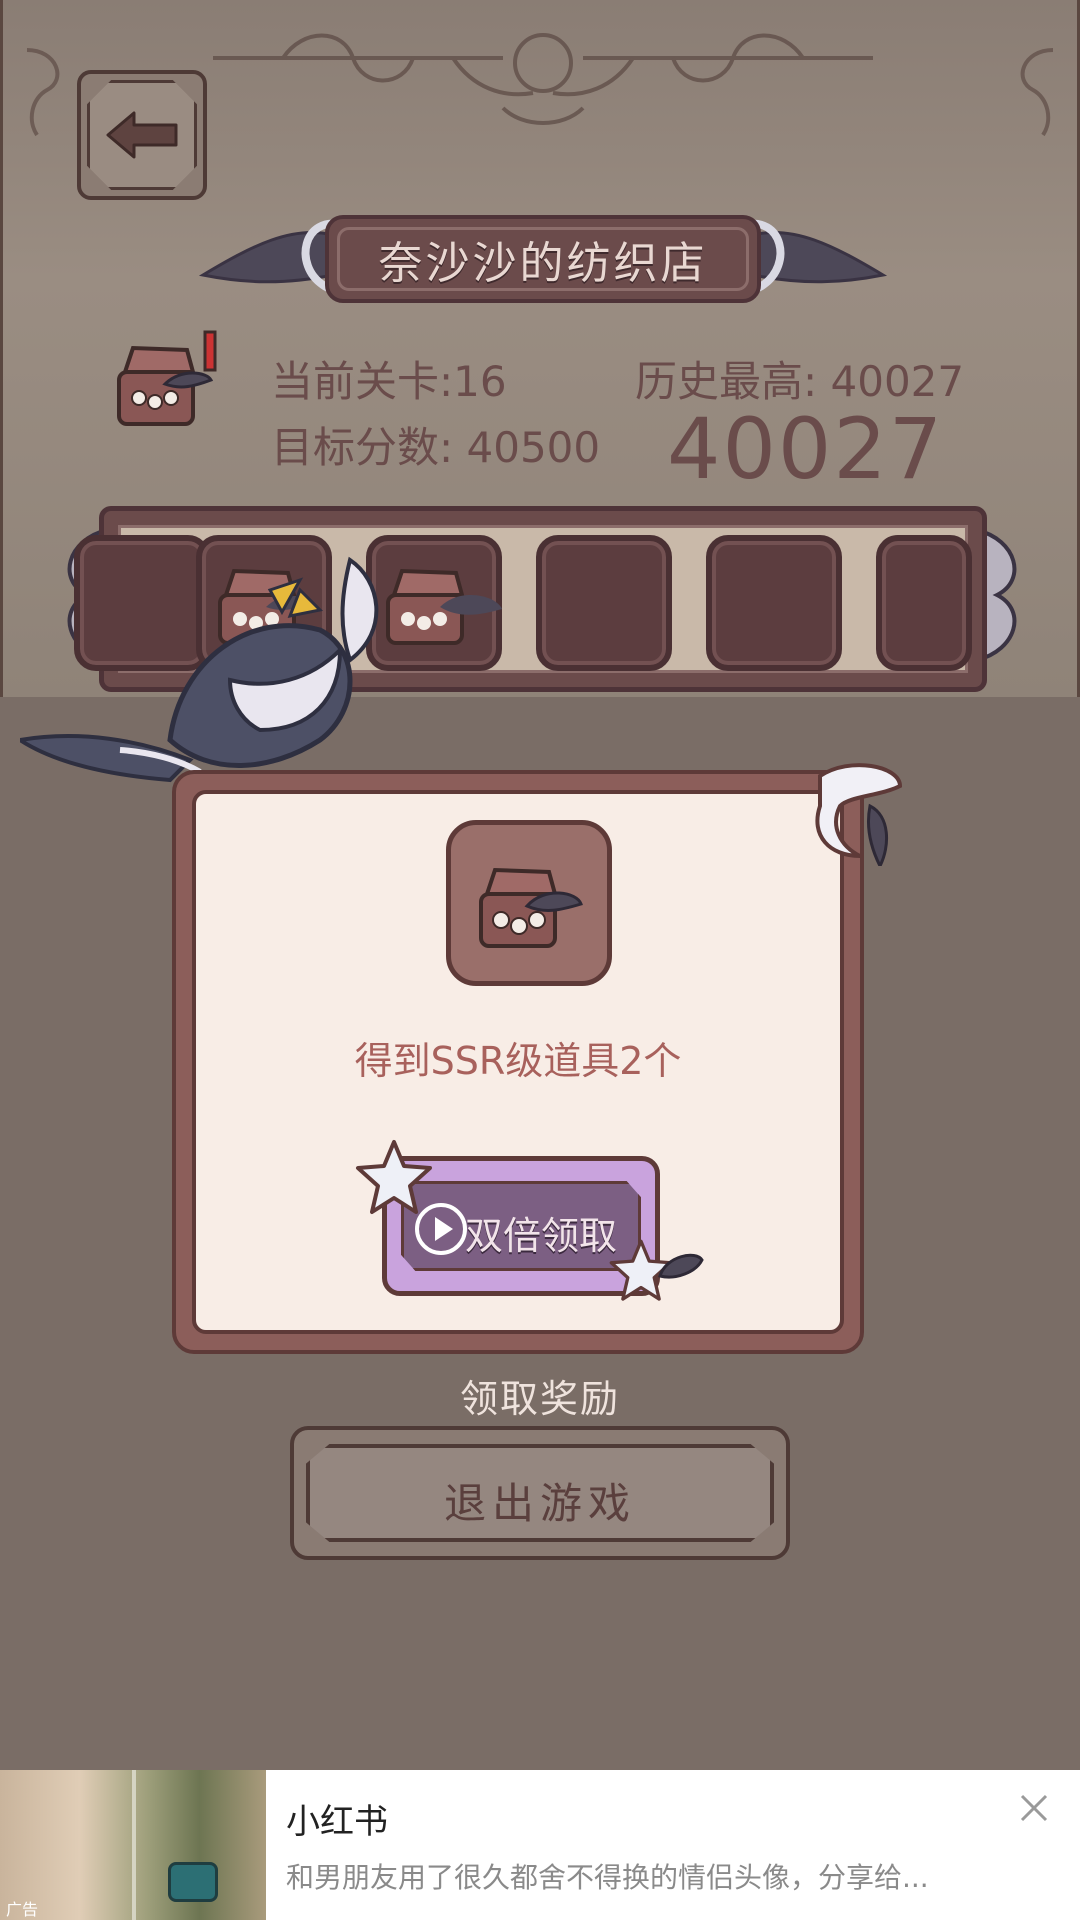 The width and height of the screenshot is (1080, 1920). What do you see at coordinates (540, 1395) in the screenshot?
I see `claim-reward-link: 领取奖励` at bounding box center [540, 1395].